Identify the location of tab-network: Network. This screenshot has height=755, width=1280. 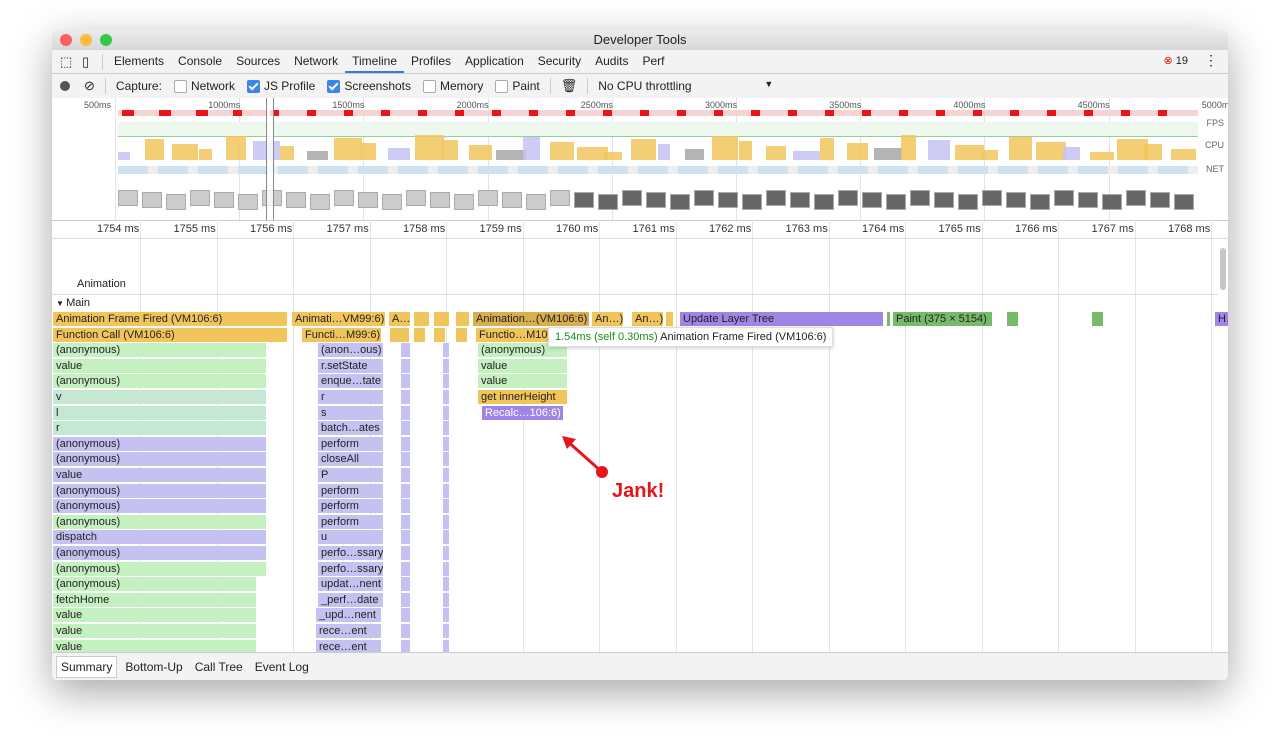
(316, 61).